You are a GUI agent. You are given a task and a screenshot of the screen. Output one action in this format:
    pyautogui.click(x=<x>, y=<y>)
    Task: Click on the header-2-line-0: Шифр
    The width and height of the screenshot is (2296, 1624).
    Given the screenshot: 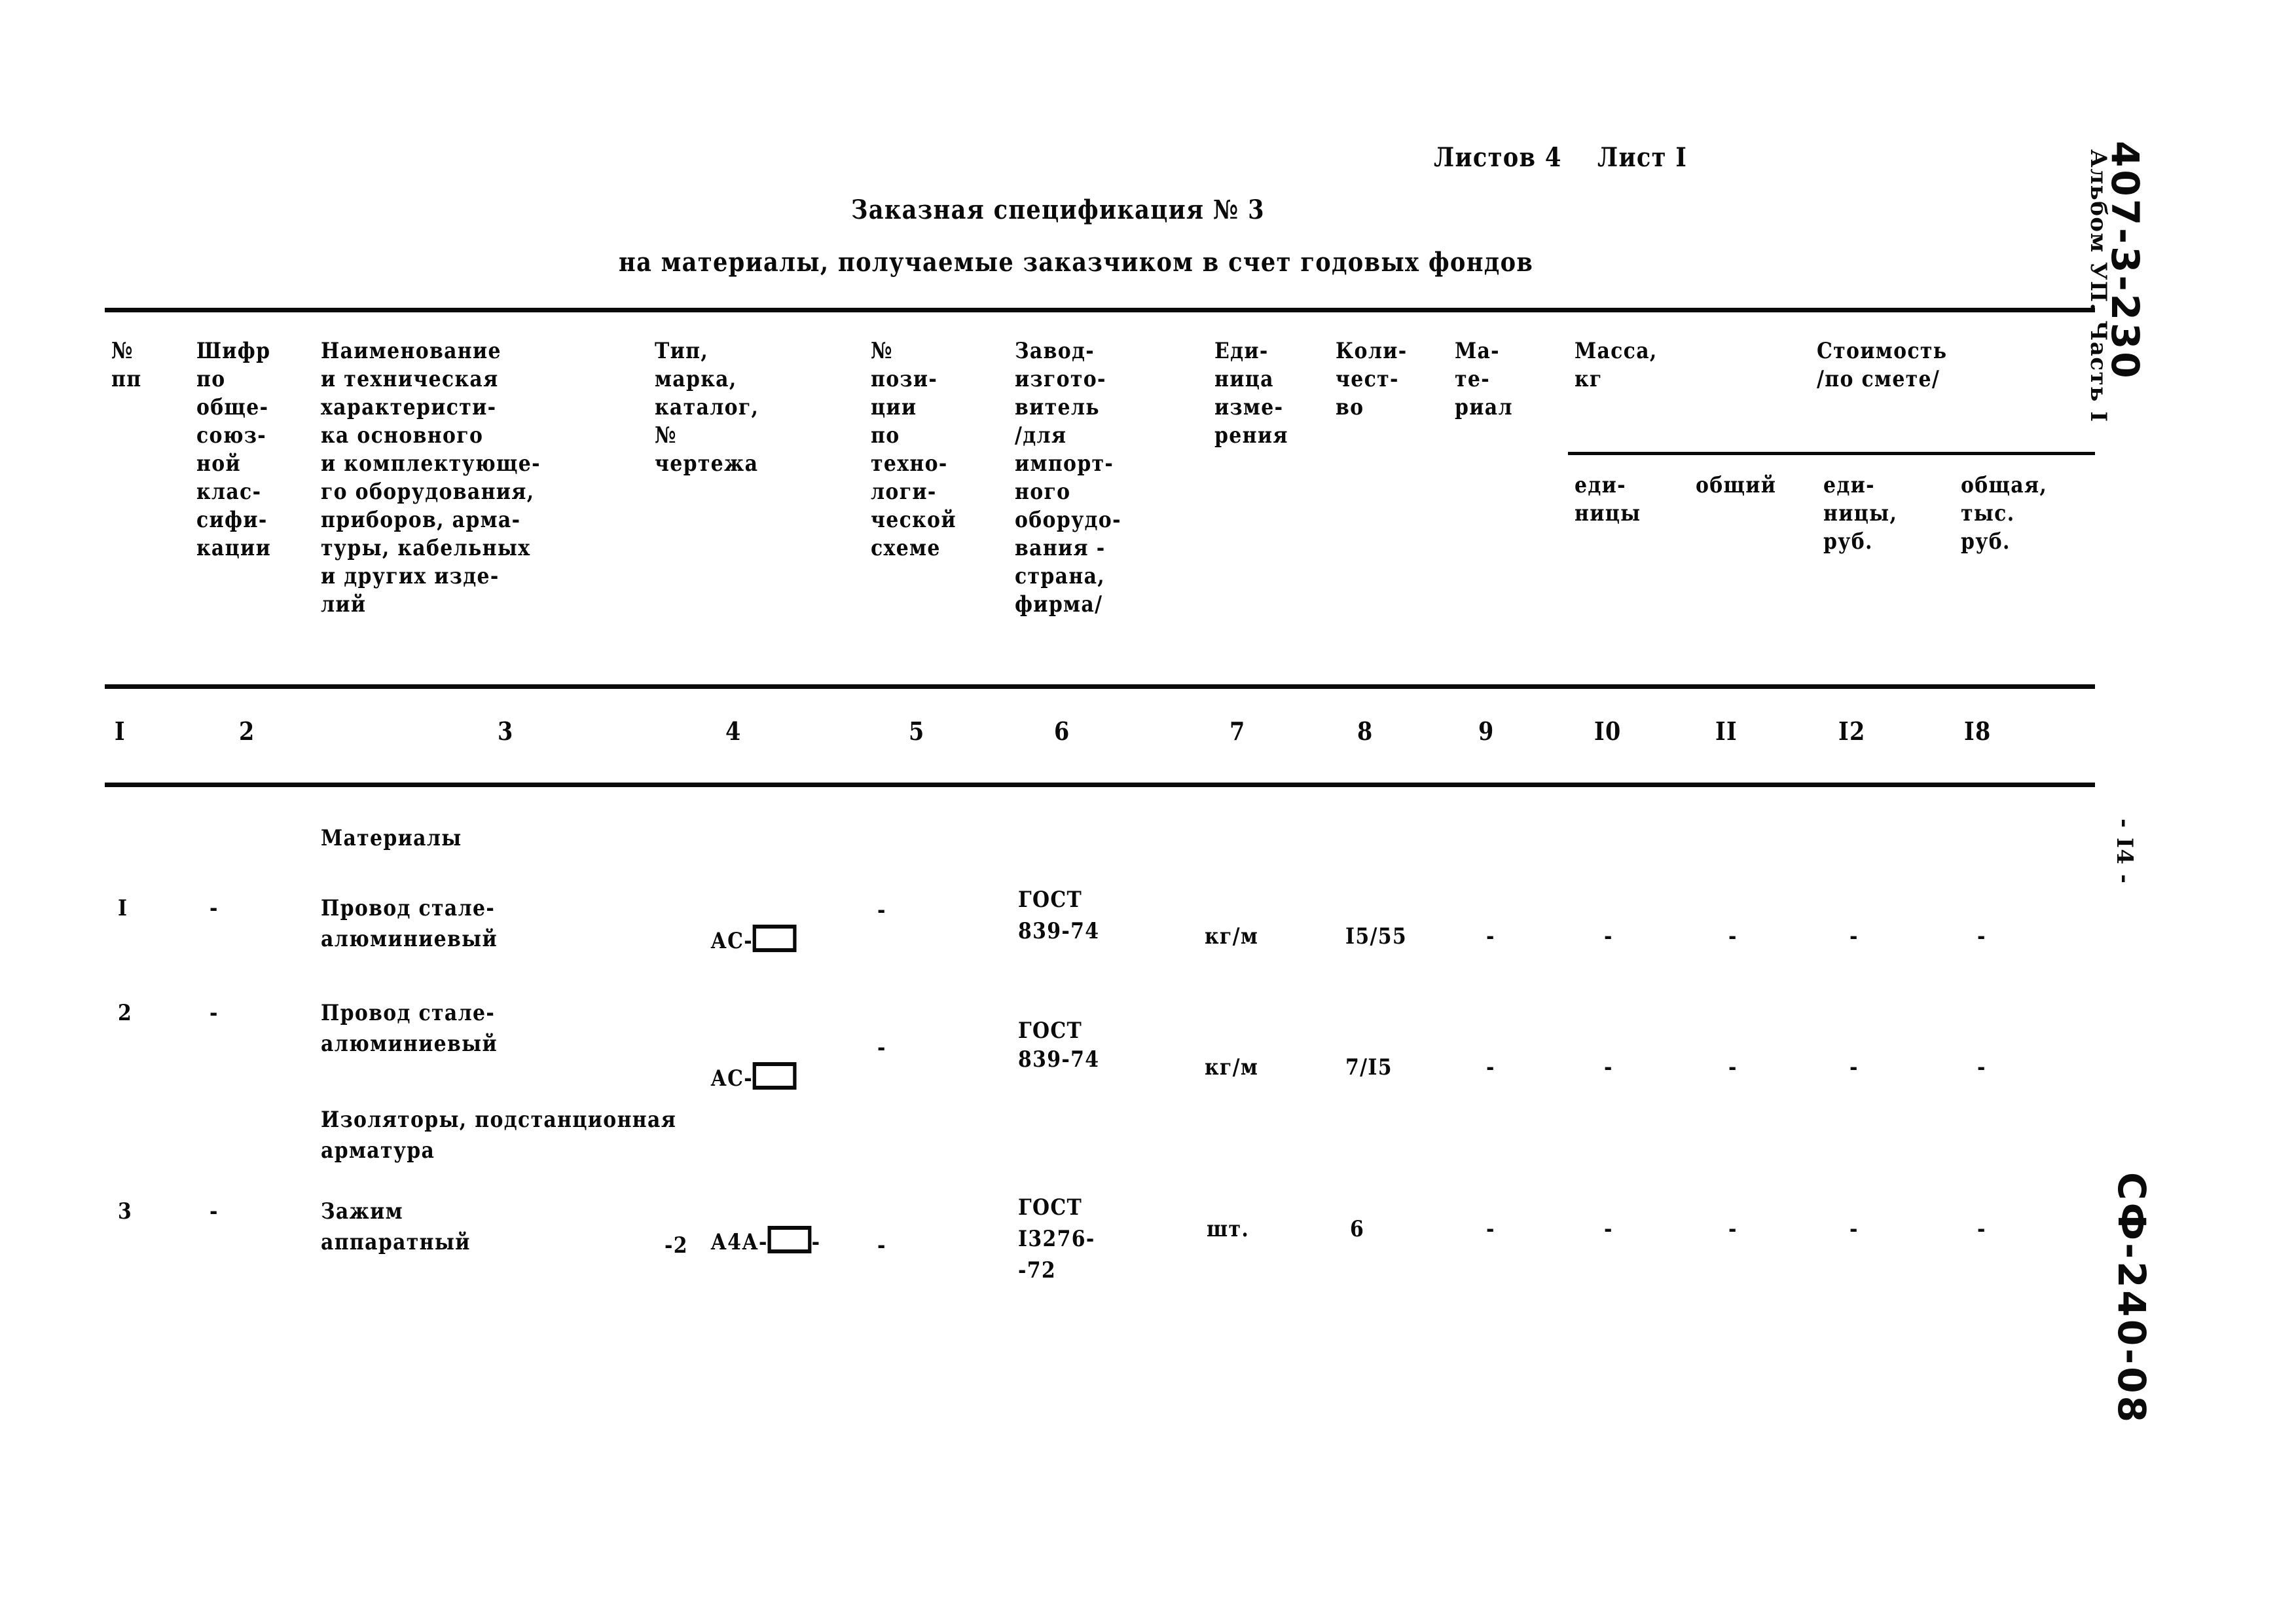 What is the action you would take?
    pyautogui.click(x=233, y=351)
    